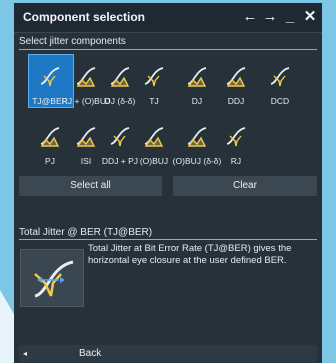 Image resolution: width=336 pixels, height=363 pixels. I want to click on component-label: DCD, so click(280, 101).